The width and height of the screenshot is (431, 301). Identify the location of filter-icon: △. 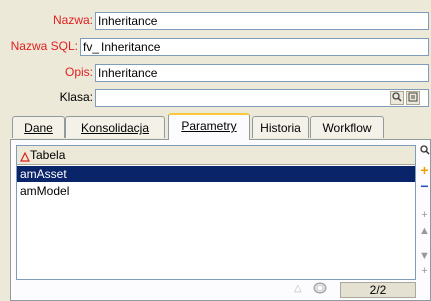
(298, 288).